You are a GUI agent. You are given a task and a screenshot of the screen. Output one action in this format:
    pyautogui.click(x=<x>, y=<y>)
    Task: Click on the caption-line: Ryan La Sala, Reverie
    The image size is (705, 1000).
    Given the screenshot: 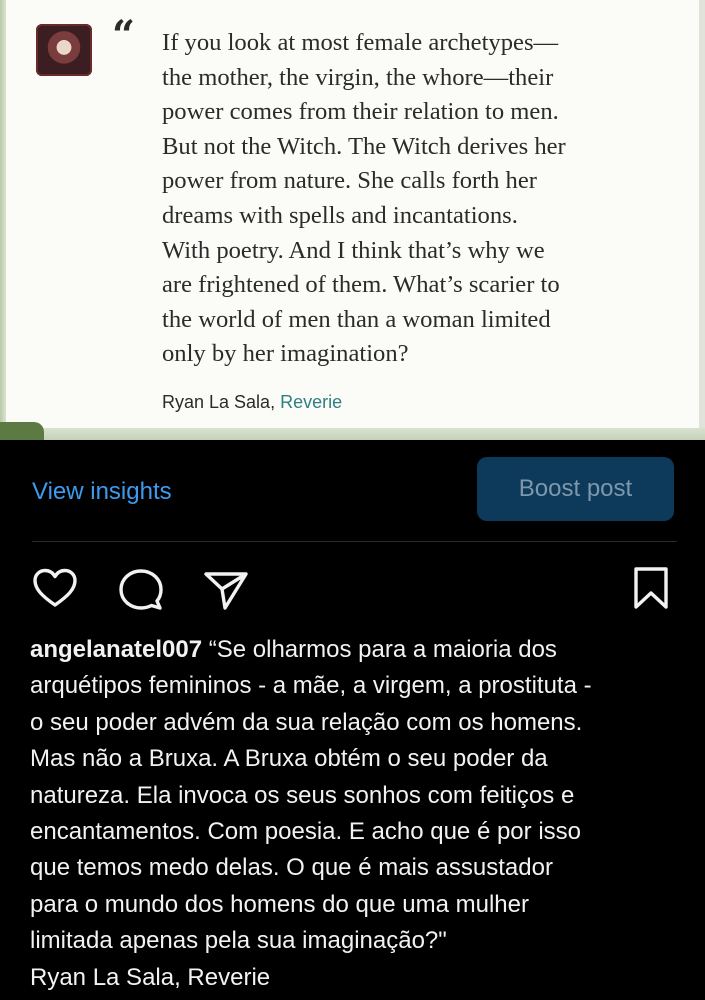 What is the action you would take?
    pyautogui.click(x=150, y=977)
    